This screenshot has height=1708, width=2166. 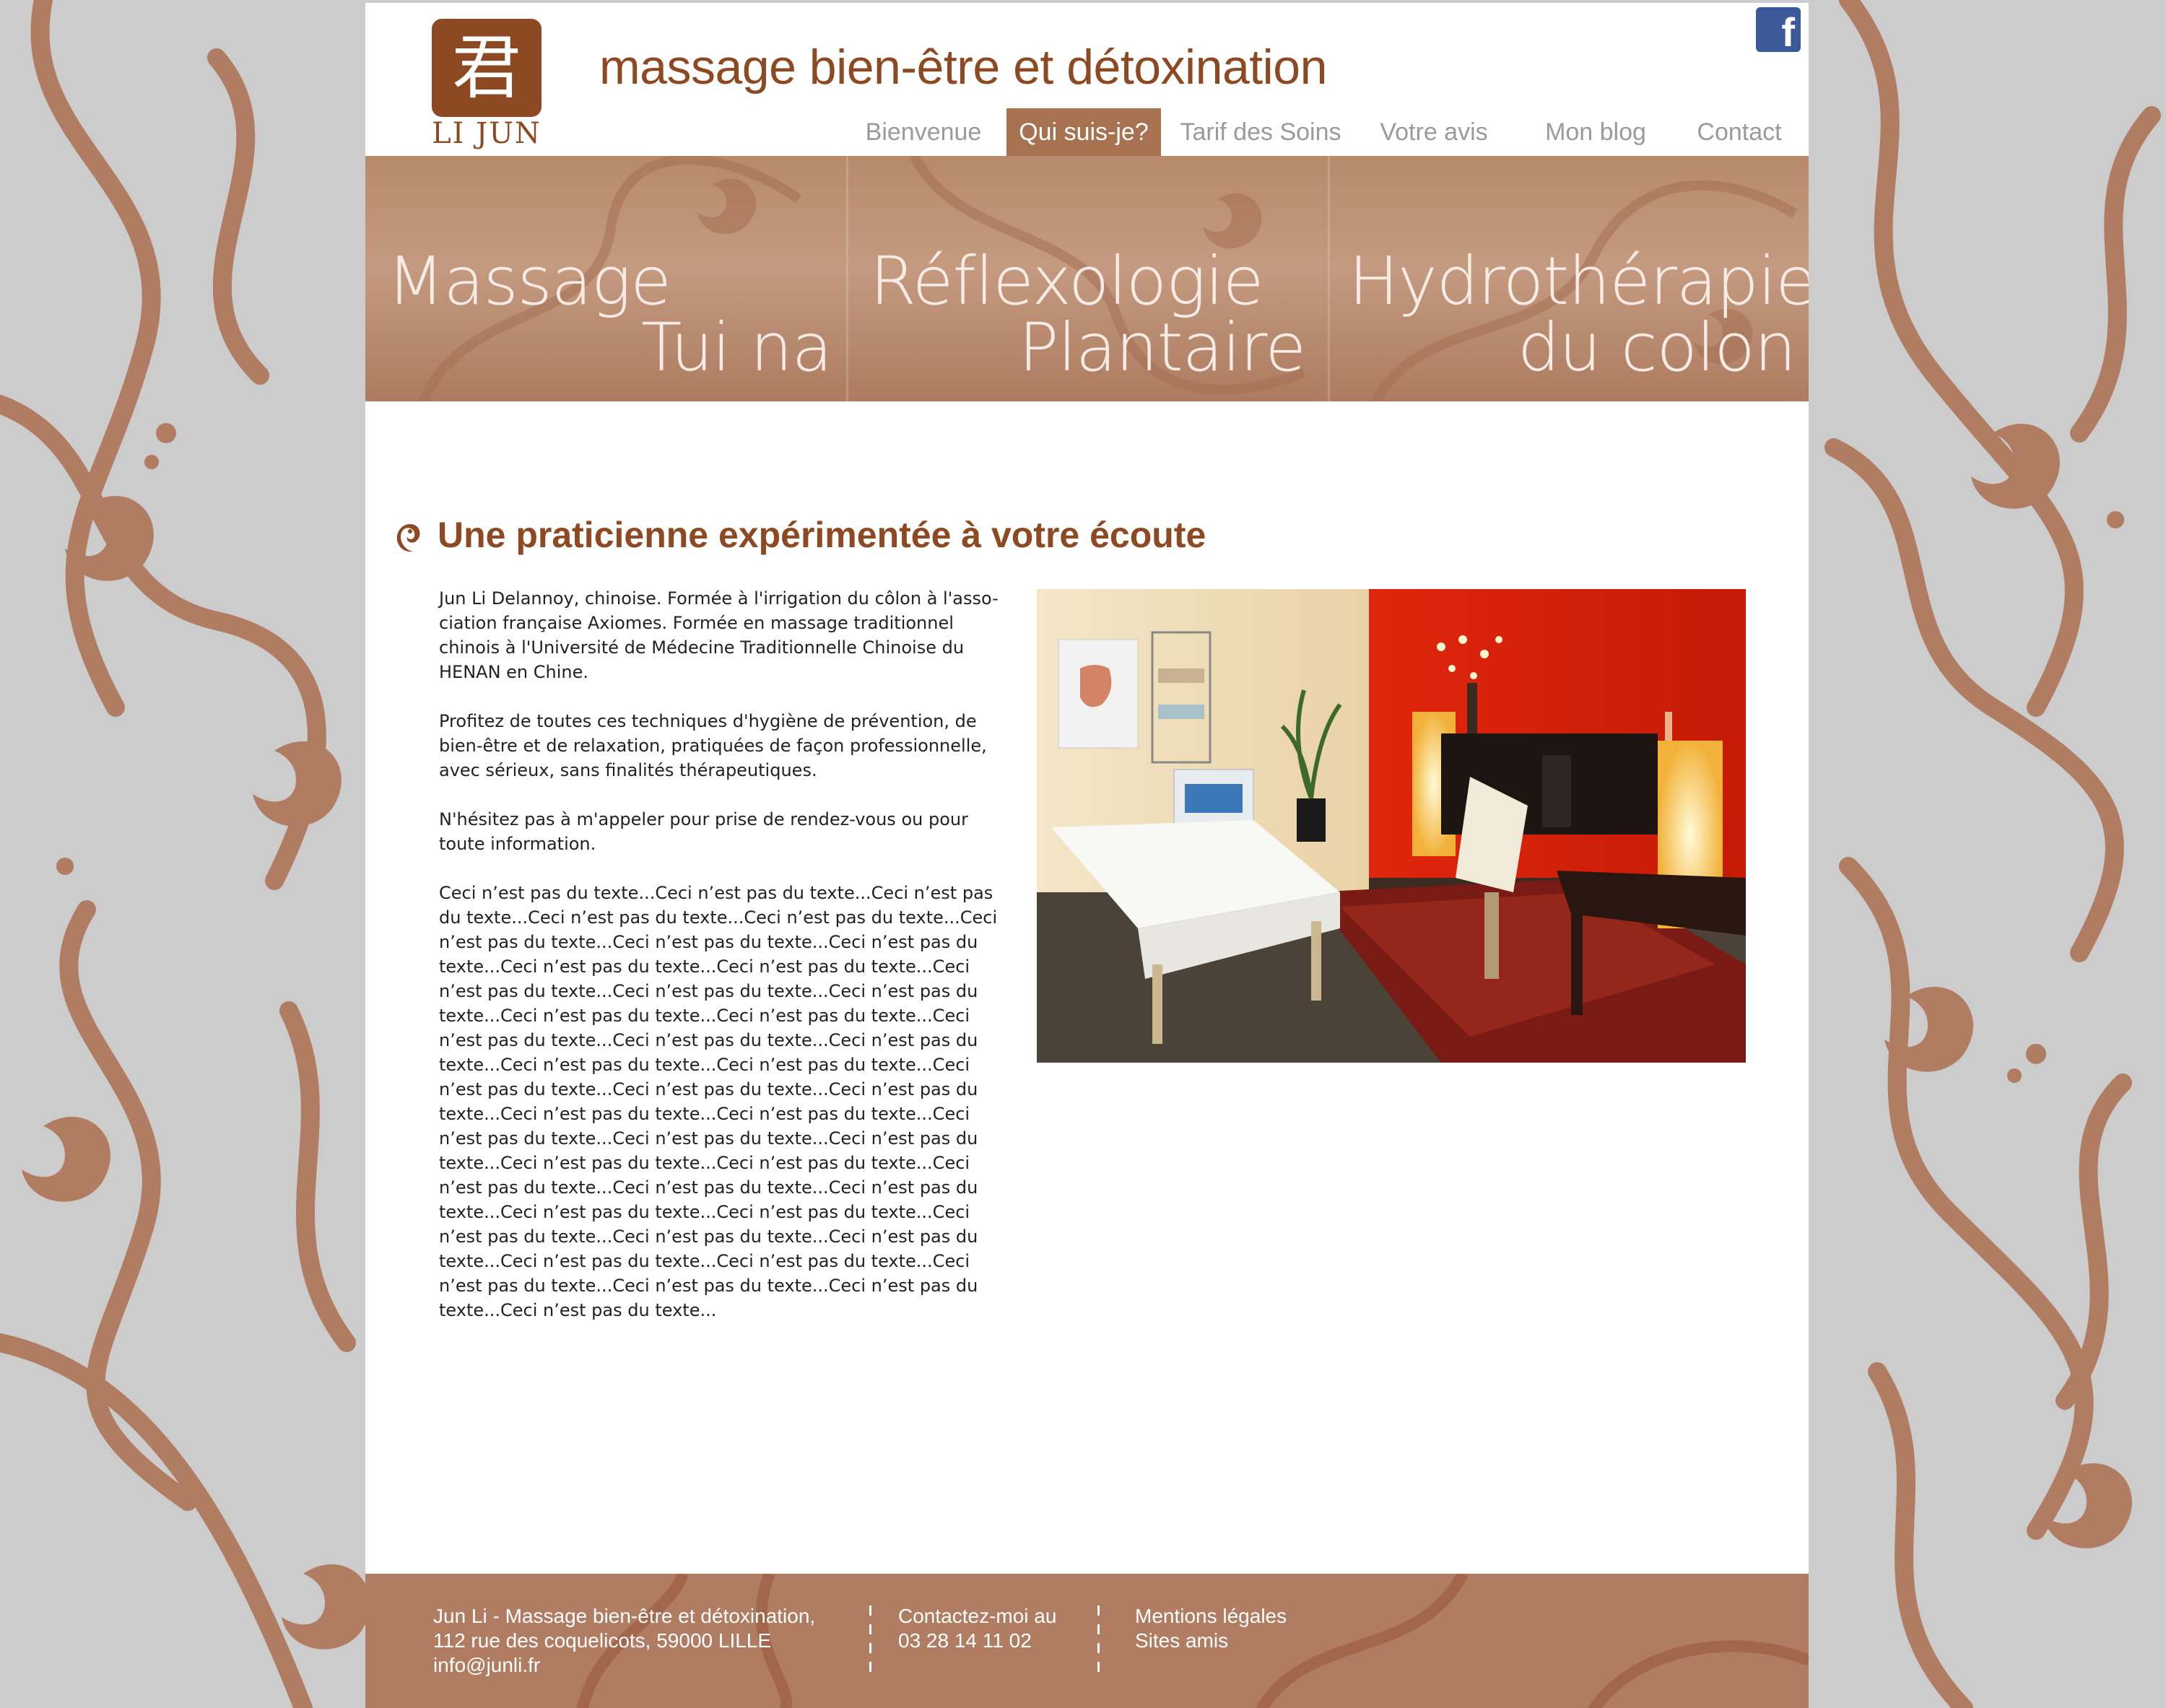 What do you see at coordinates (1434, 132) in the screenshot?
I see `nav-item-votre-avis: Votre avis` at bounding box center [1434, 132].